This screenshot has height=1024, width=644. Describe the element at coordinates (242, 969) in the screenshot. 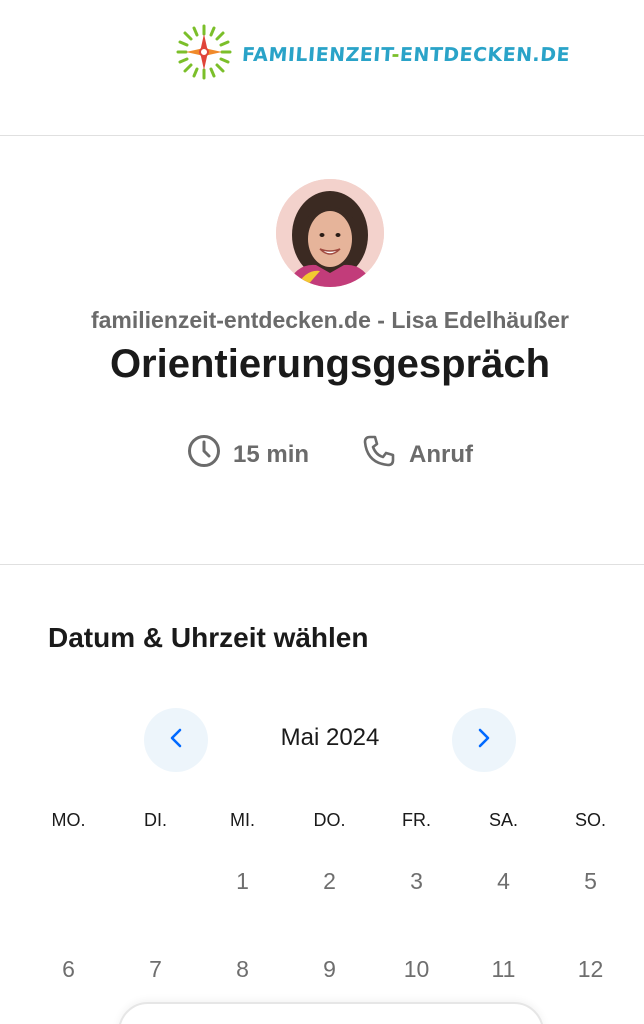

I see `calendar-day: 8` at that location.